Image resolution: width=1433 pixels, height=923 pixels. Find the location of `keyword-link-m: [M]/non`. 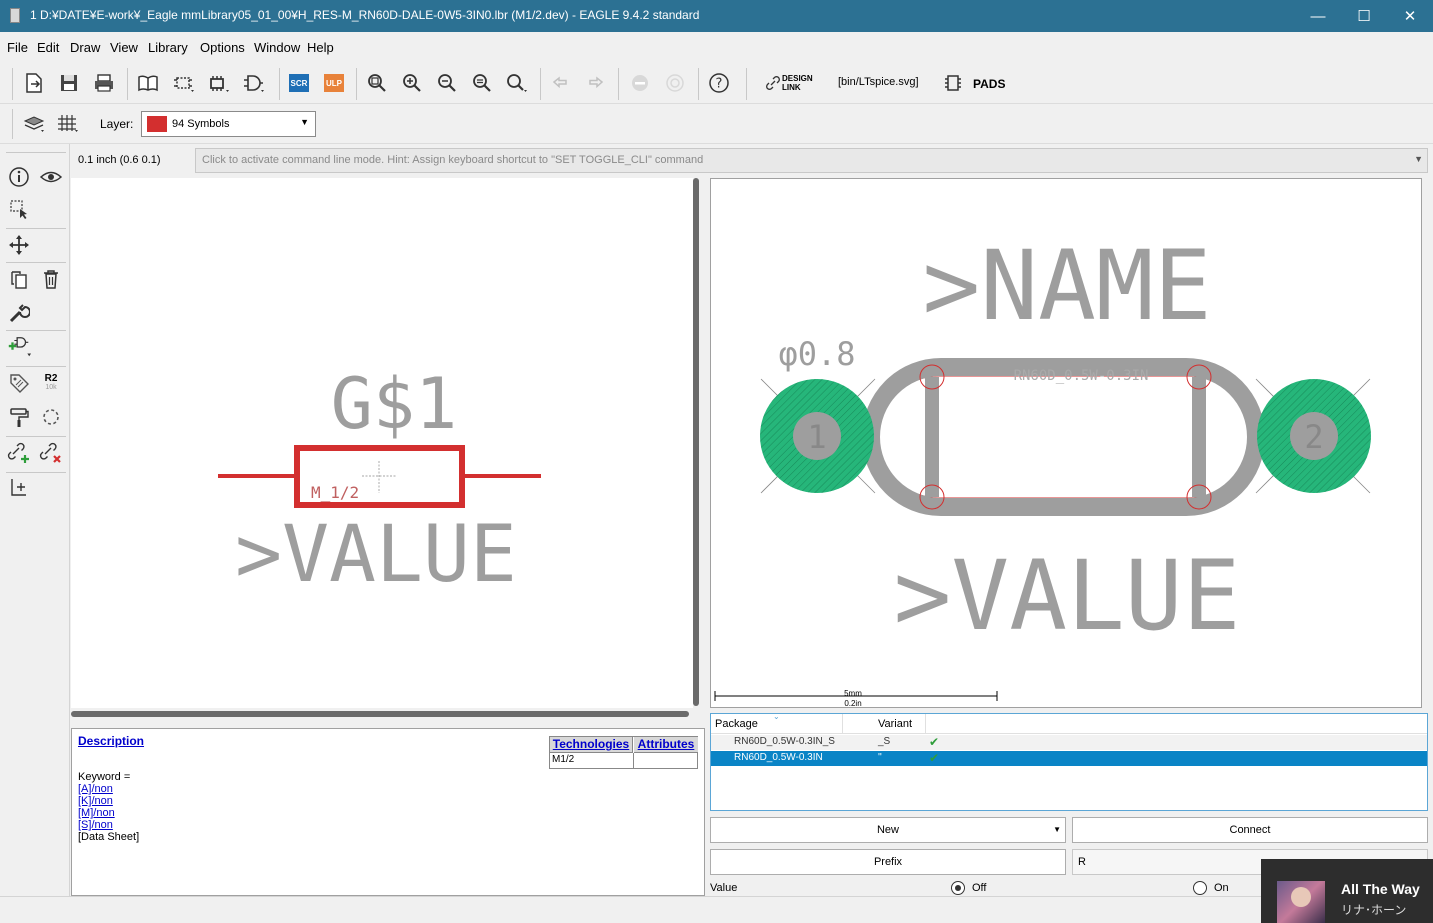

keyword-link-m: [M]/non is located at coordinates (96, 813).